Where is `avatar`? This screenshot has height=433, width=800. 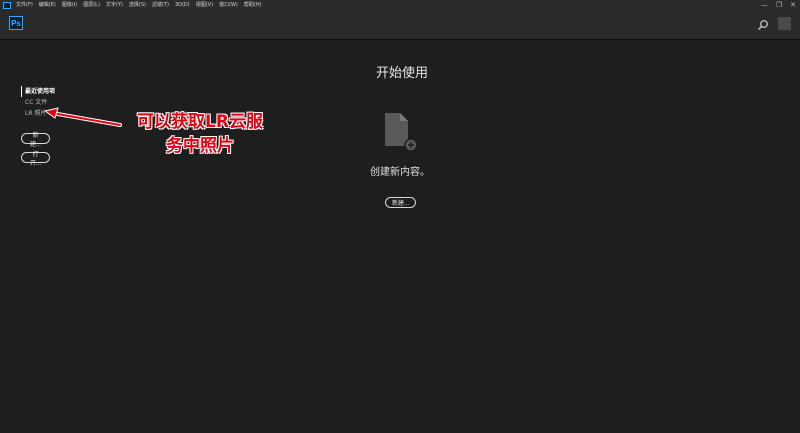 avatar is located at coordinates (784, 23).